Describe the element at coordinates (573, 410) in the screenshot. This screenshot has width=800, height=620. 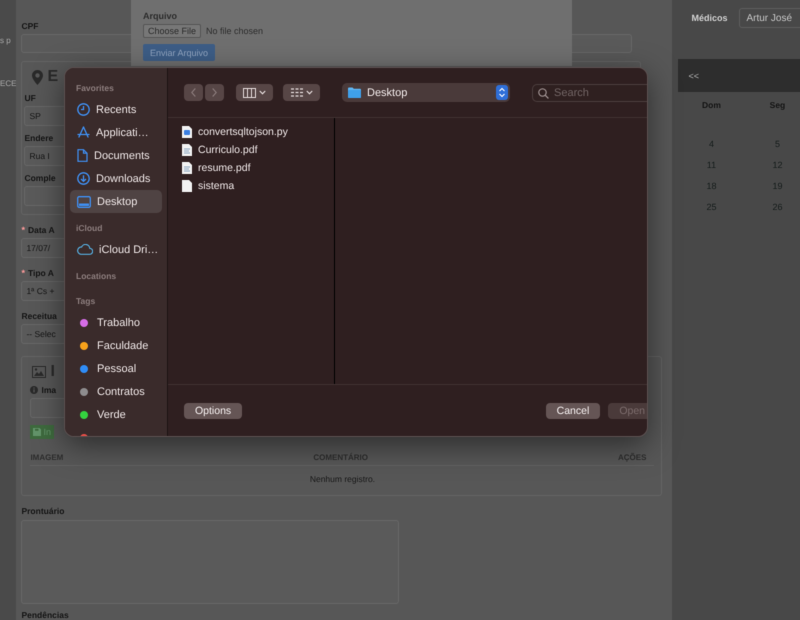
I see `cancel-button: Cancel` at that location.